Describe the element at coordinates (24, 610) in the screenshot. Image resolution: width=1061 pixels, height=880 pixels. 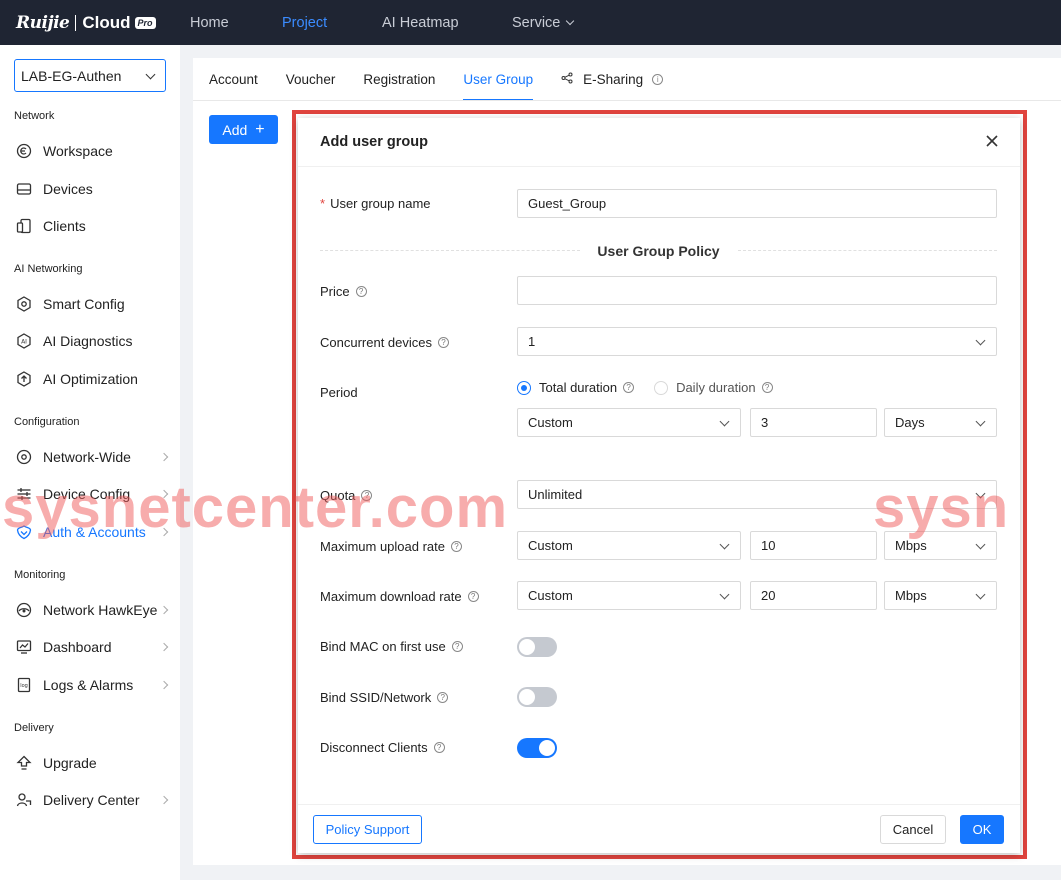
I see `hawkeye-icon` at that location.